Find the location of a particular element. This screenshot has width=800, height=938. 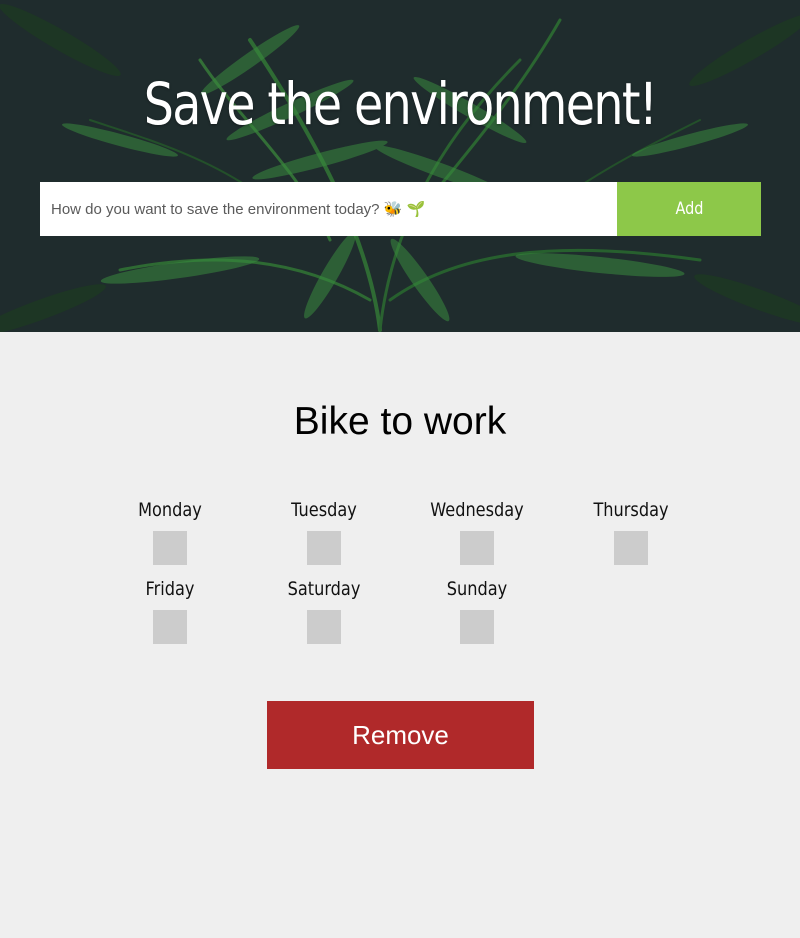

day-checkbox-monday is located at coordinates (170, 548).